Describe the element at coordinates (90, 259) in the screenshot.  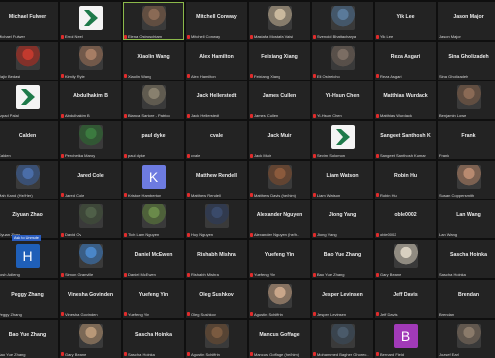
I see `participant-tile: Simon Granville` at that location.